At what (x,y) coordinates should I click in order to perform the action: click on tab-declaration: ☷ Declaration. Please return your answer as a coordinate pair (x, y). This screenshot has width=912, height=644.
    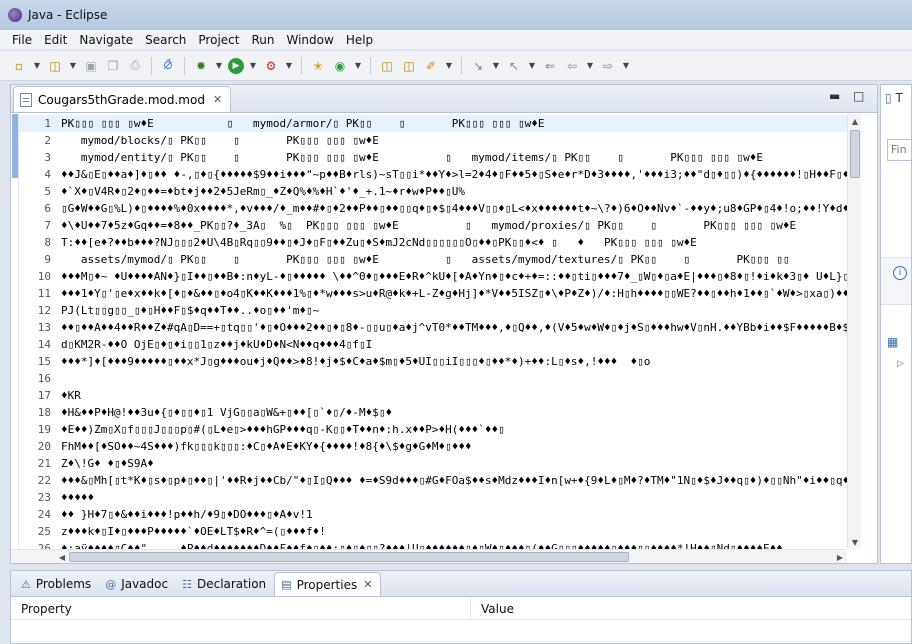
    Looking at the image, I should click on (225, 584).